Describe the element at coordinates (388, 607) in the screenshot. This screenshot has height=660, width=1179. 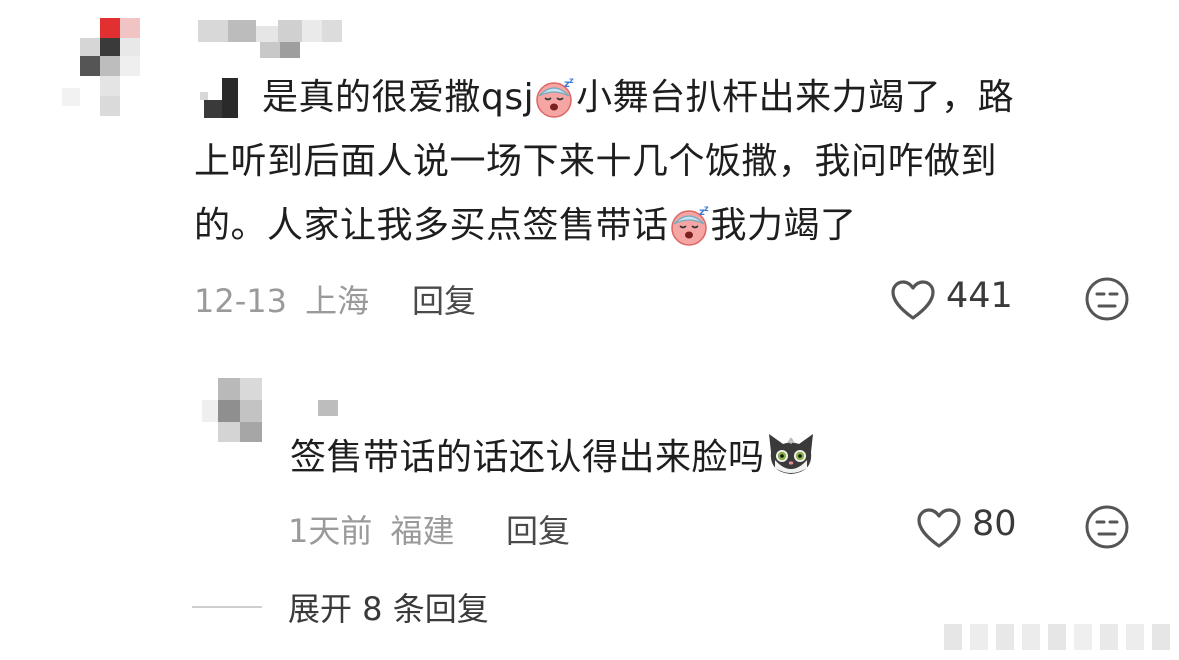
I see `expand-replies-button: 展开 8 条回复` at that location.